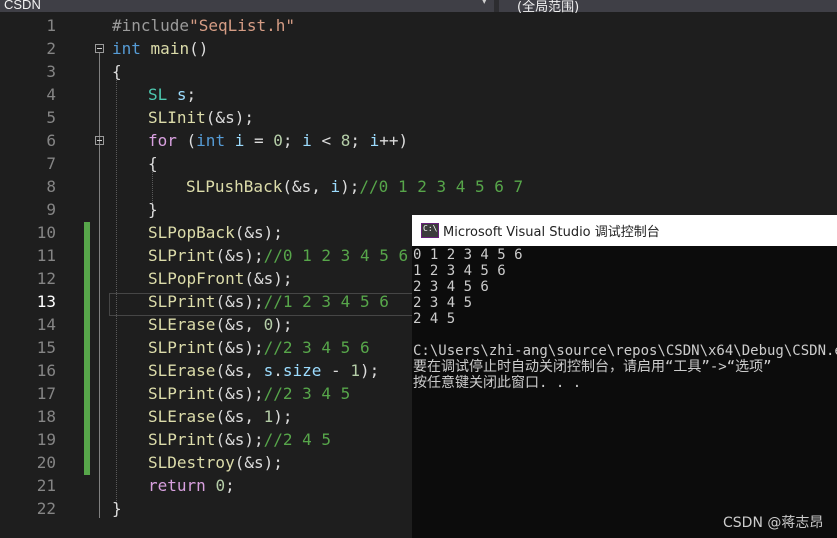 The width and height of the screenshot is (837, 538). What do you see at coordinates (46, 255) in the screenshot?
I see `line-number: 11` at bounding box center [46, 255].